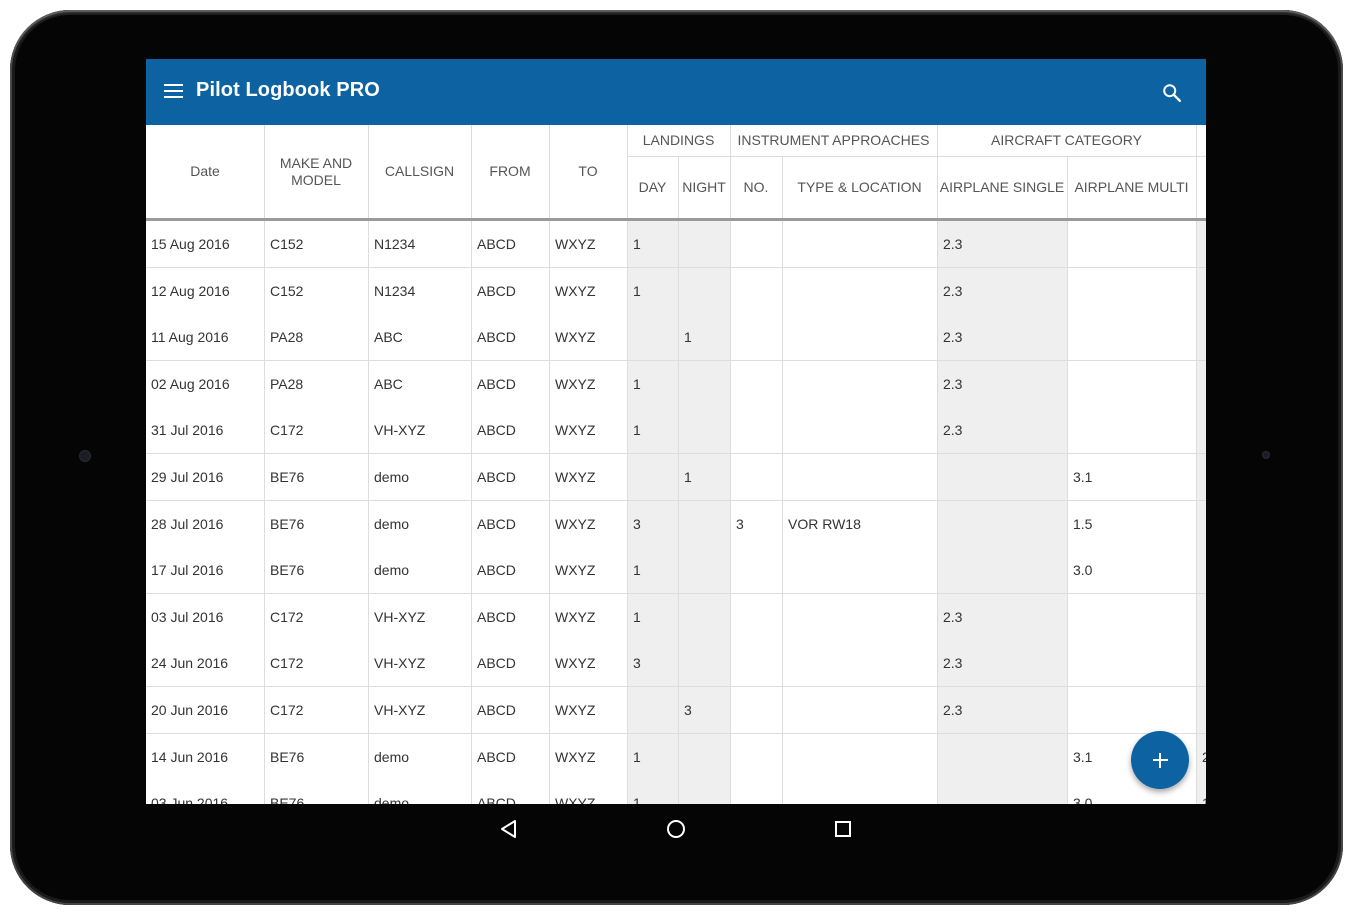  What do you see at coordinates (704, 337) in the screenshot?
I see `cell-night: 1` at bounding box center [704, 337].